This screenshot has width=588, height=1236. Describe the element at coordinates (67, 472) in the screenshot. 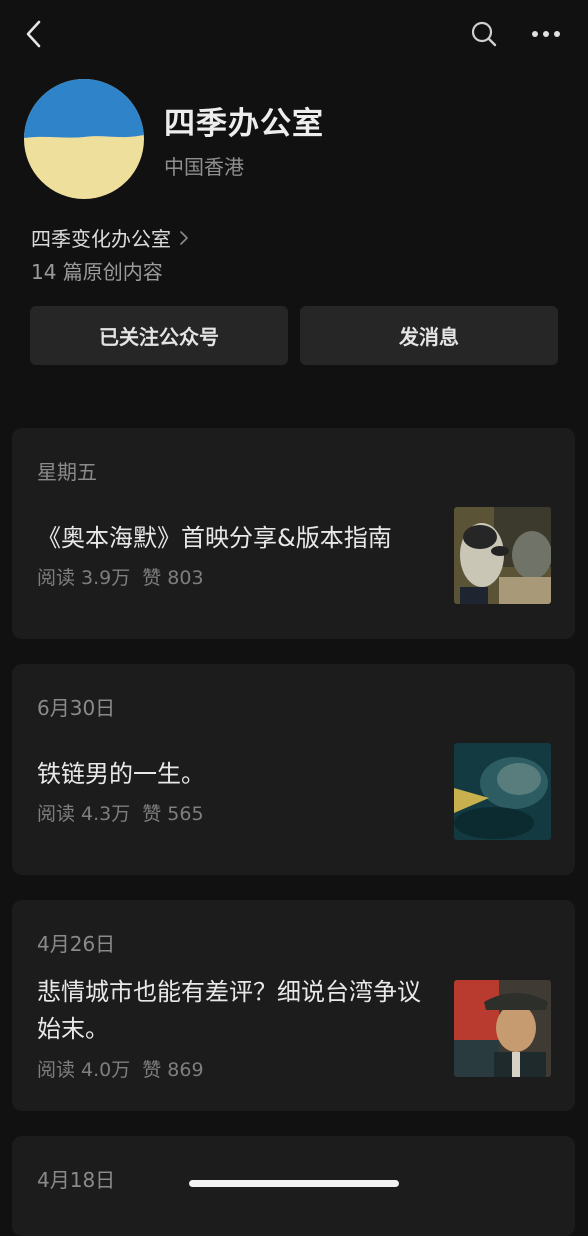

I see `article-date: 星期五` at that location.